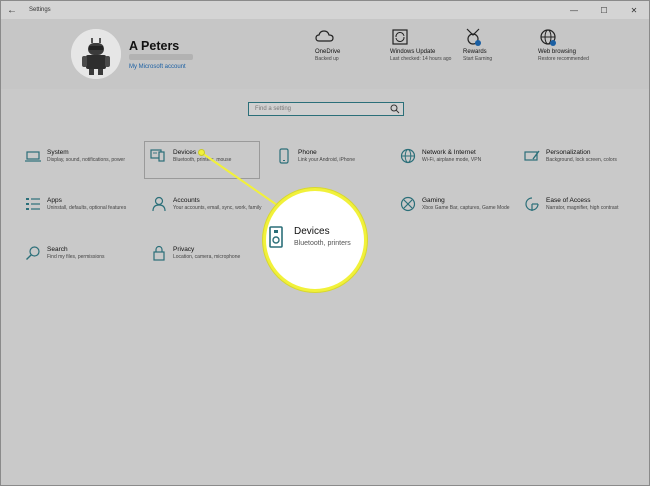  Describe the element at coordinates (322, 243) in the screenshot. I see `magnifier-subtitle: Bluetooth, printers` at that location.